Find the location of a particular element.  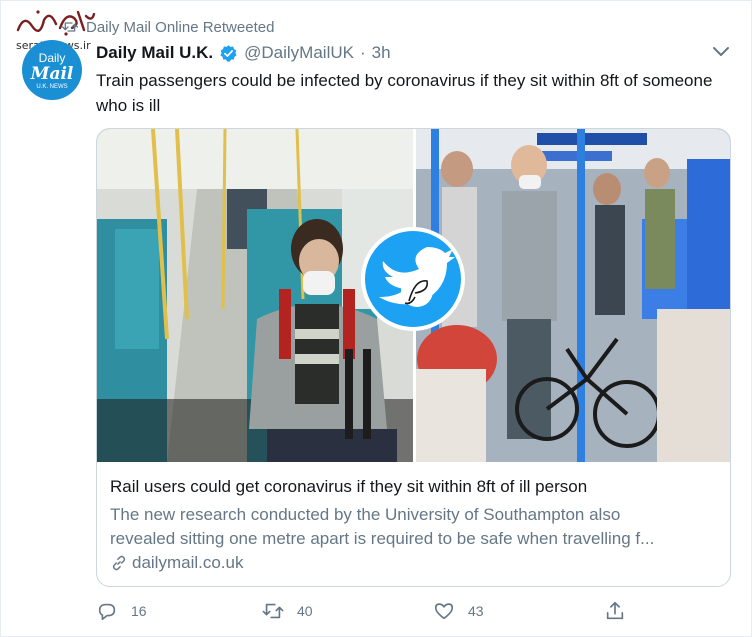

author-handle: @DailyMailUK is located at coordinates (299, 53).